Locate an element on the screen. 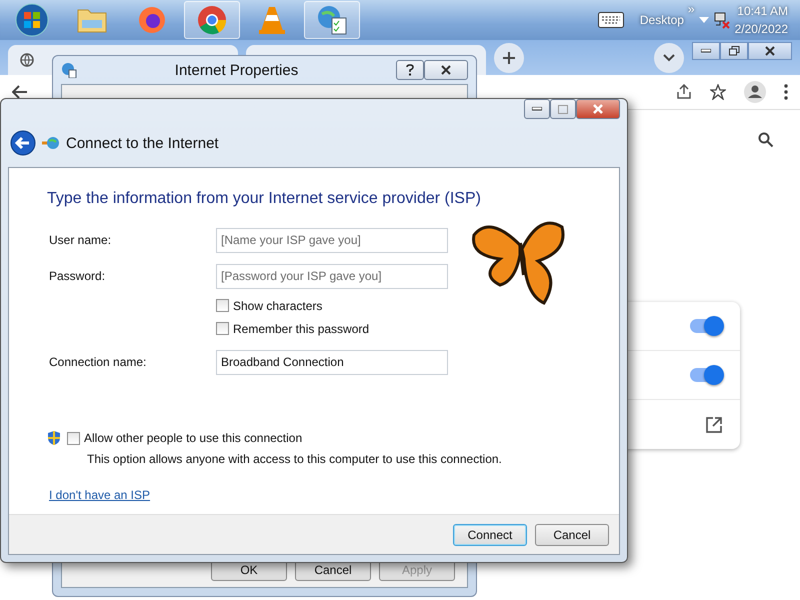 The image size is (800, 600). option-description: This option allows anyone with access to this computer to use this connection. is located at coordinates (295, 459).